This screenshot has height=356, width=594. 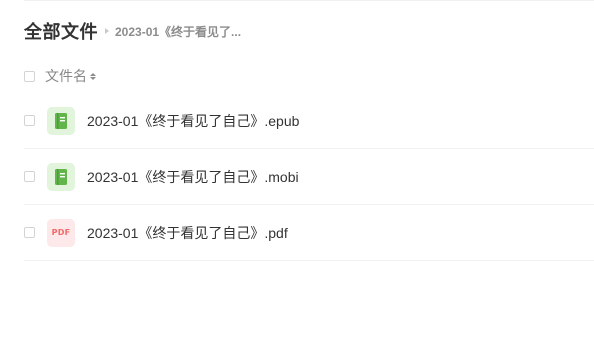 What do you see at coordinates (29, 76) in the screenshot?
I see `select-all-checkbox` at bounding box center [29, 76].